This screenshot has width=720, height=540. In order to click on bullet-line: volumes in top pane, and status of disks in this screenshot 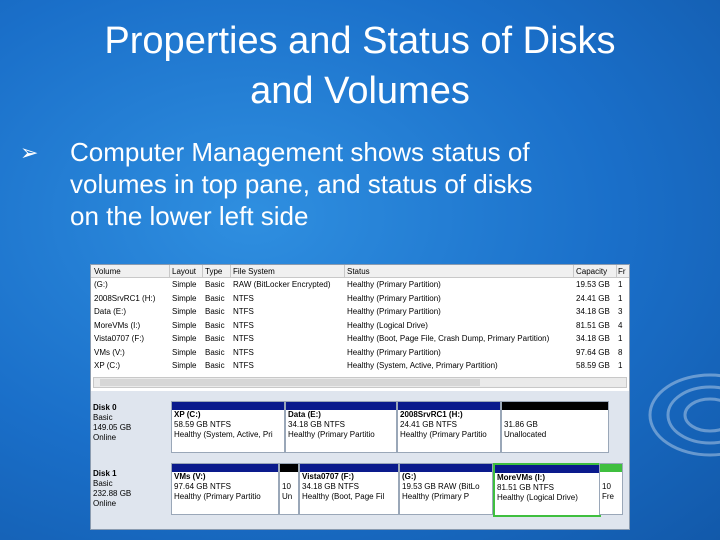, I will do `click(301, 184)`.